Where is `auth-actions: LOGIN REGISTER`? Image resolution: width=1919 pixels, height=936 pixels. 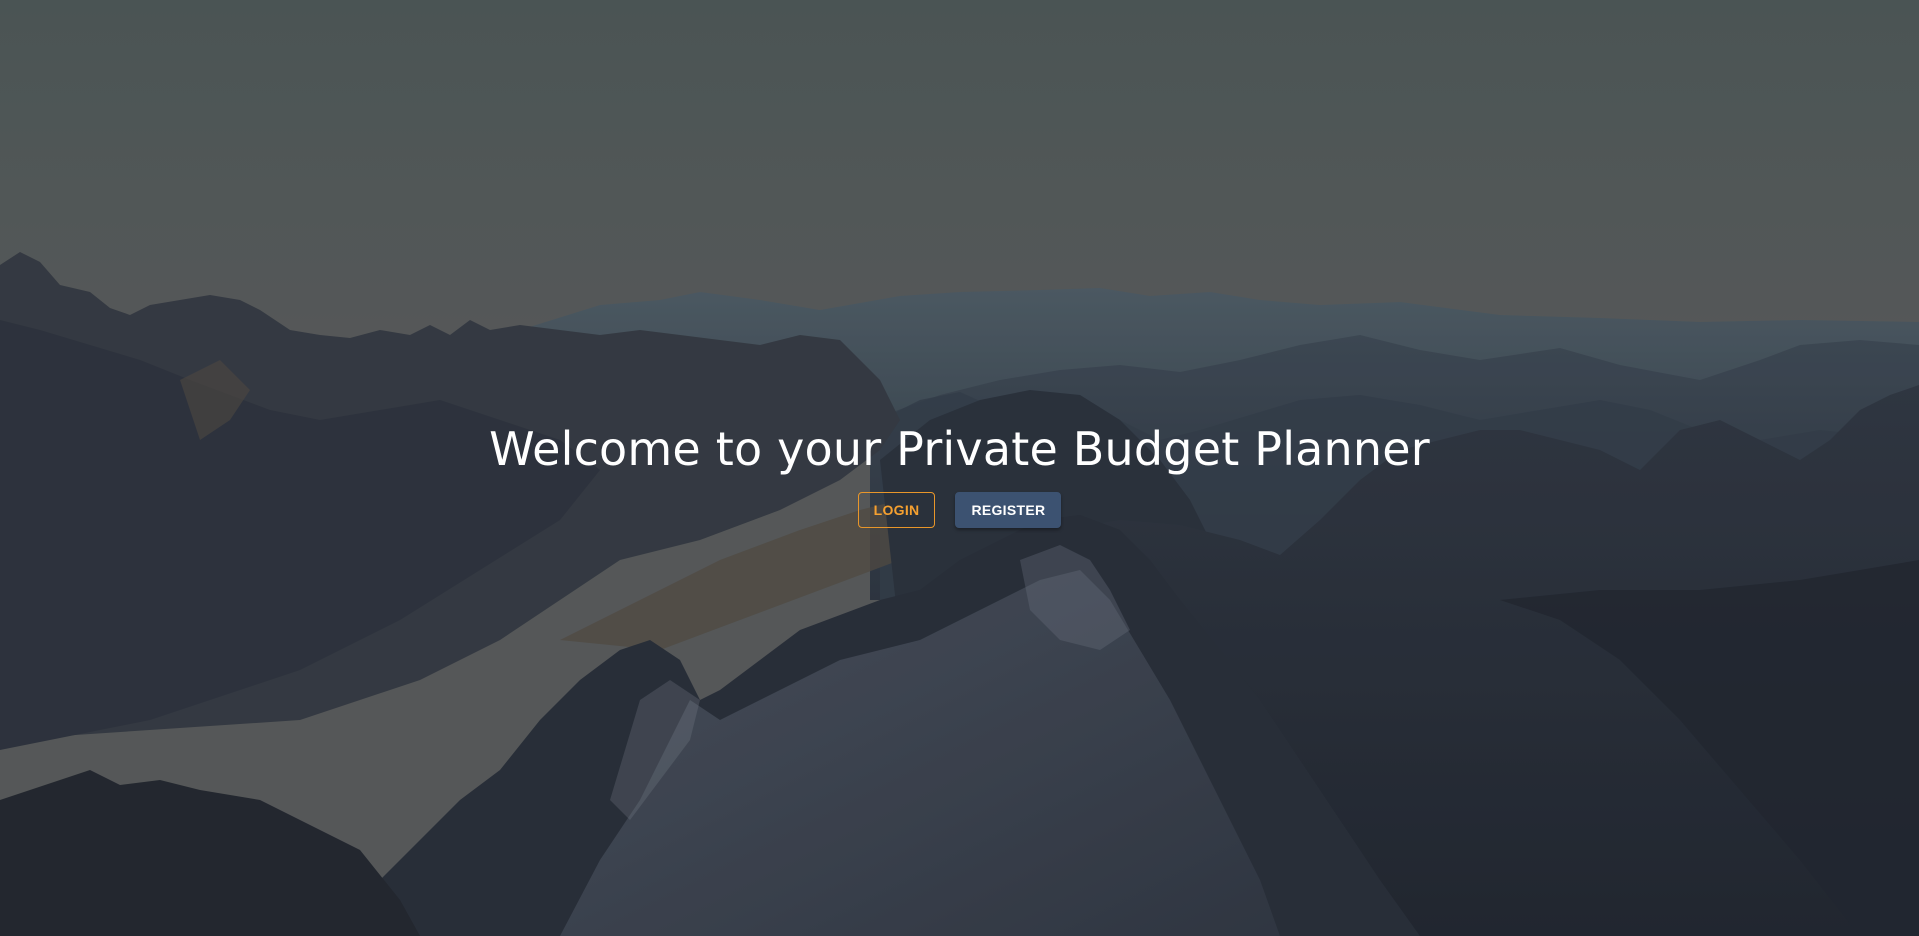 auth-actions: LOGIN REGISTER is located at coordinates (959, 510).